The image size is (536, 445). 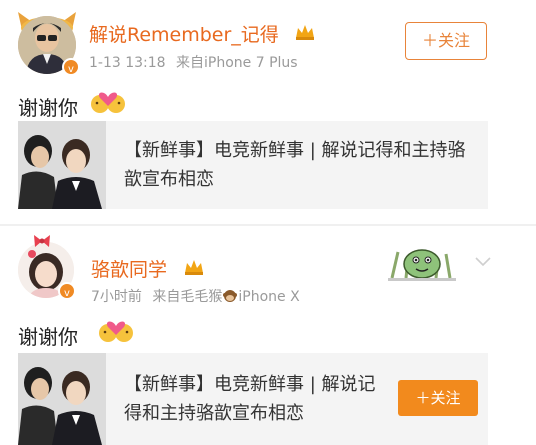 What do you see at coordinates (48, 267) in the screenshot?
I see `post2-avatar-wrap: v` at bounding box center [48, 267].